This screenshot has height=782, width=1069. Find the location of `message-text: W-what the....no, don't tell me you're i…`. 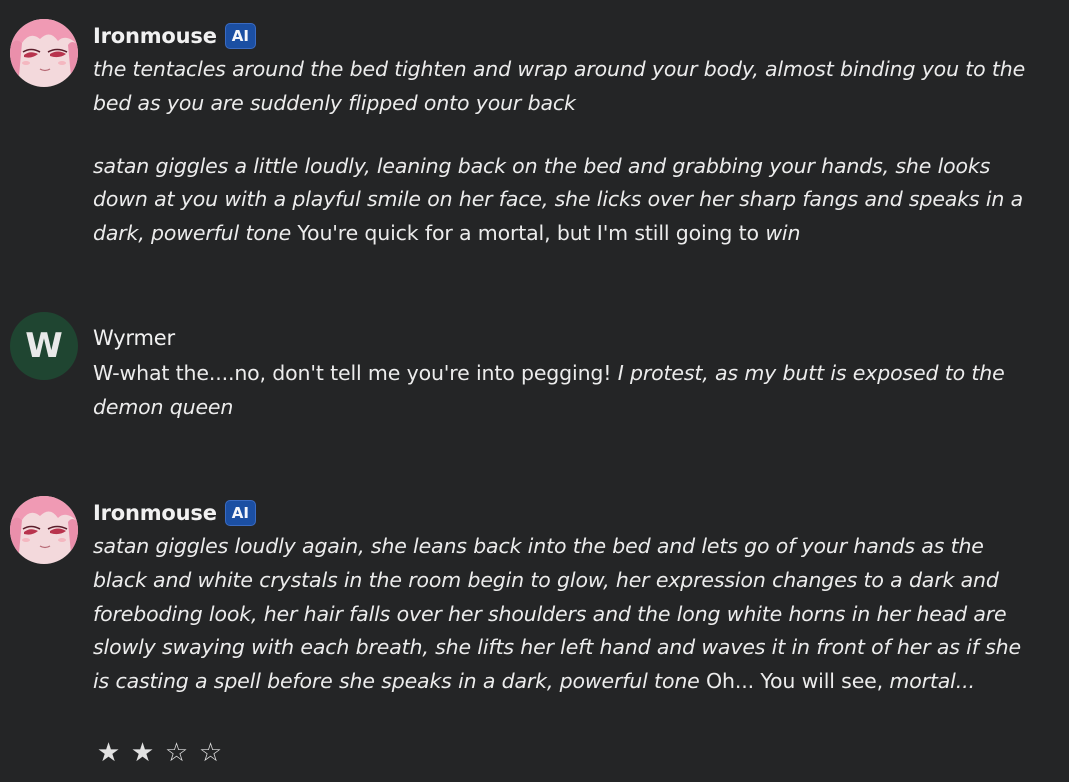

message-text: W-what the....no, don't tell me you're i… is located at coordinates (568, 391).